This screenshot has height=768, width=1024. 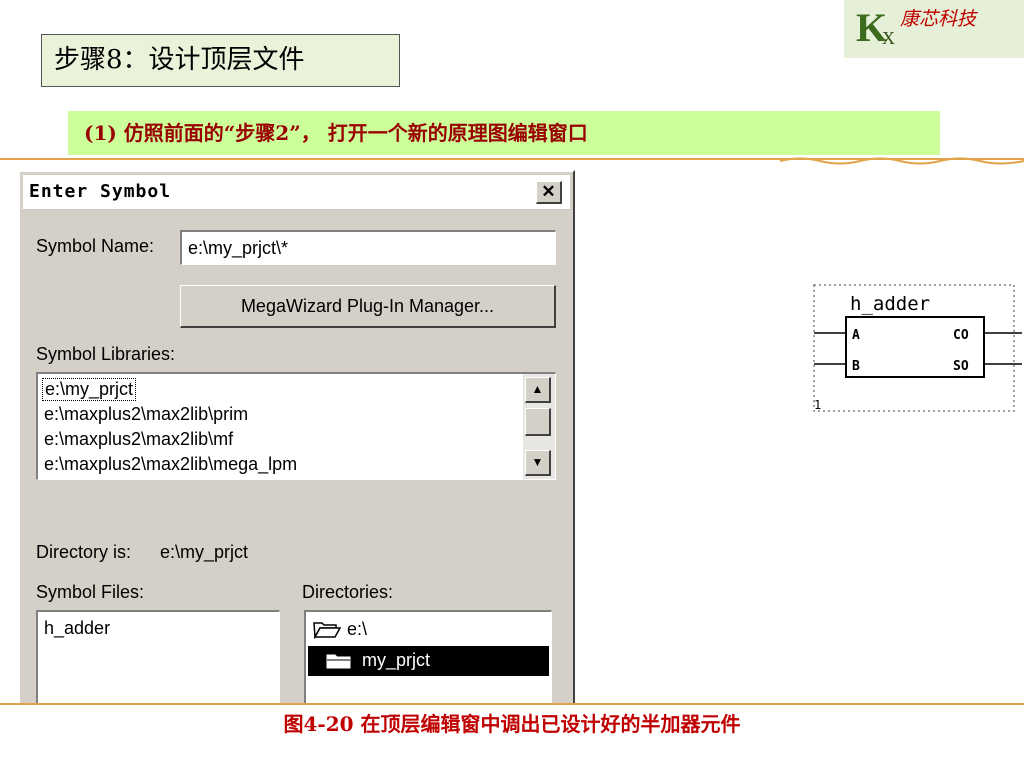 I want to click on logo-x: X, so click(x=888, y=38).